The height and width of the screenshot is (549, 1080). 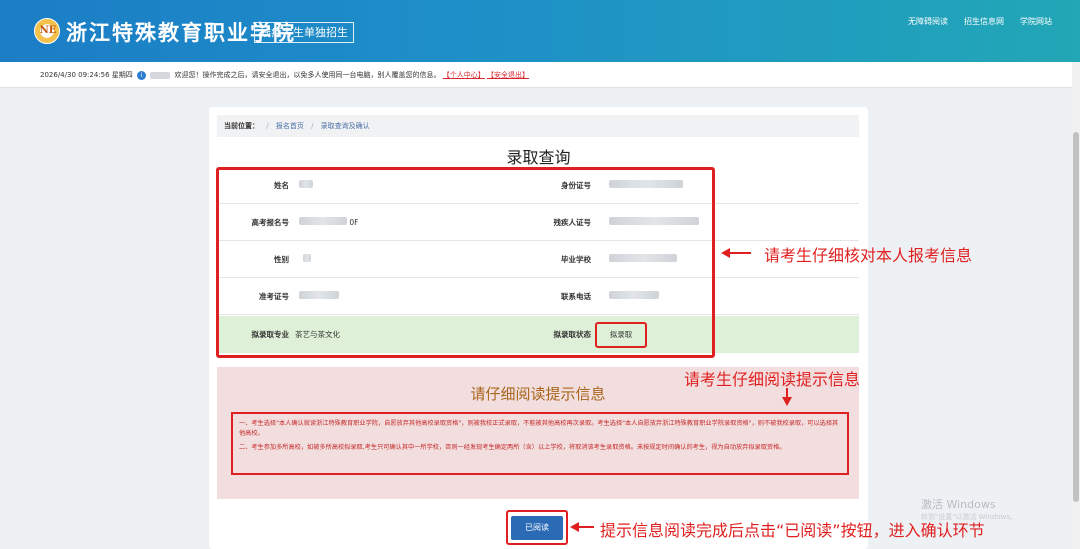 What do you see at coordinates (540, 31) in the screenshot?
I see `site-header: NE 浙江特殊教育职业学院 残疾考生单独招生 无障碍阅读 招生信息网 学院网站` at bounding box center [540, 31].